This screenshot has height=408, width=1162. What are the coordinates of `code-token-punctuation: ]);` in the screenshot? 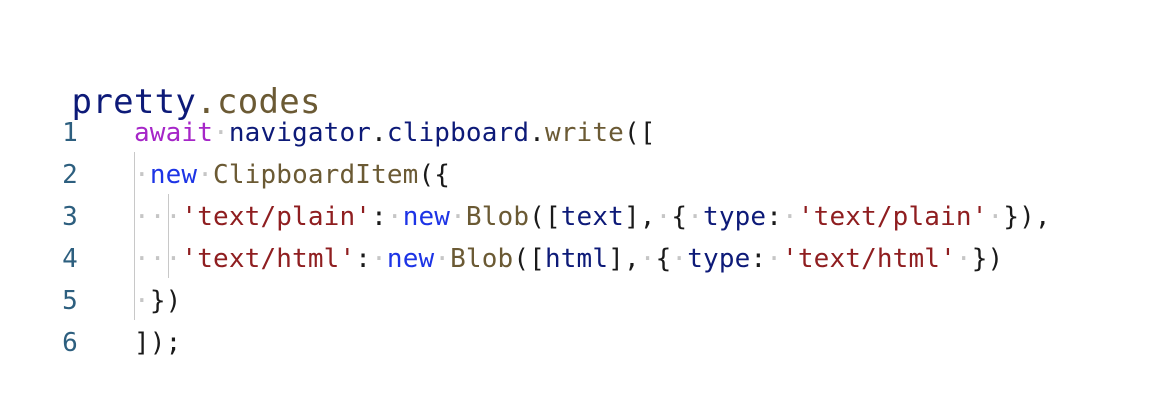 It's located at (158, 343).